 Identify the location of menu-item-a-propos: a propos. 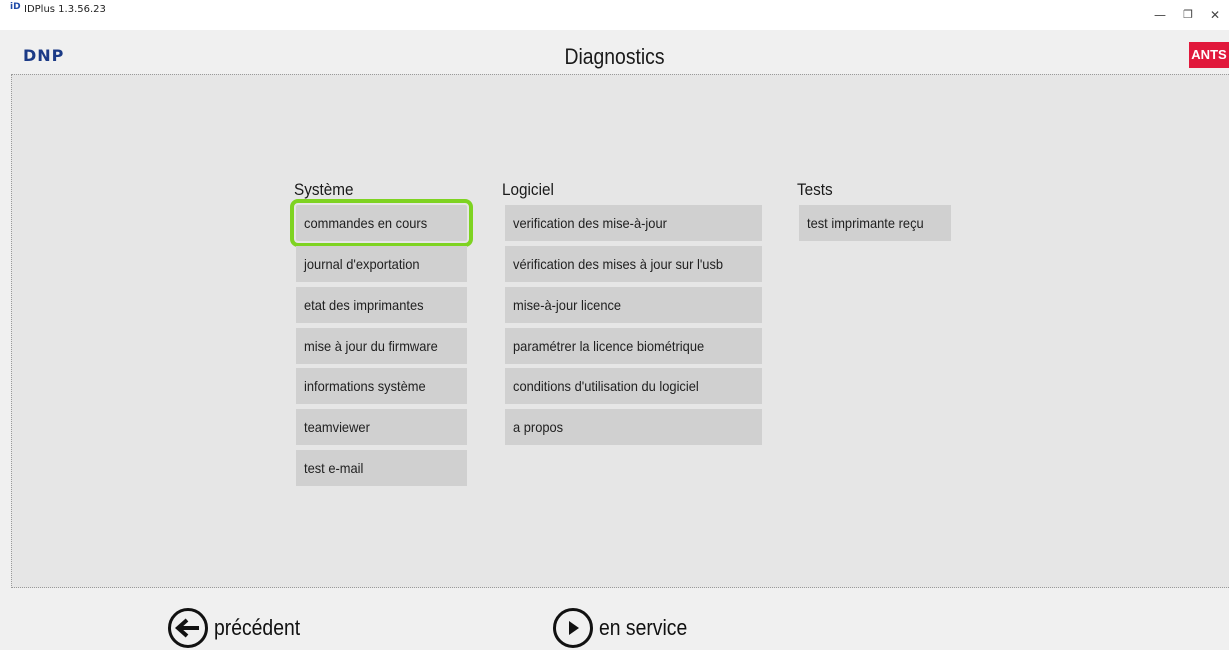
(633, 427).